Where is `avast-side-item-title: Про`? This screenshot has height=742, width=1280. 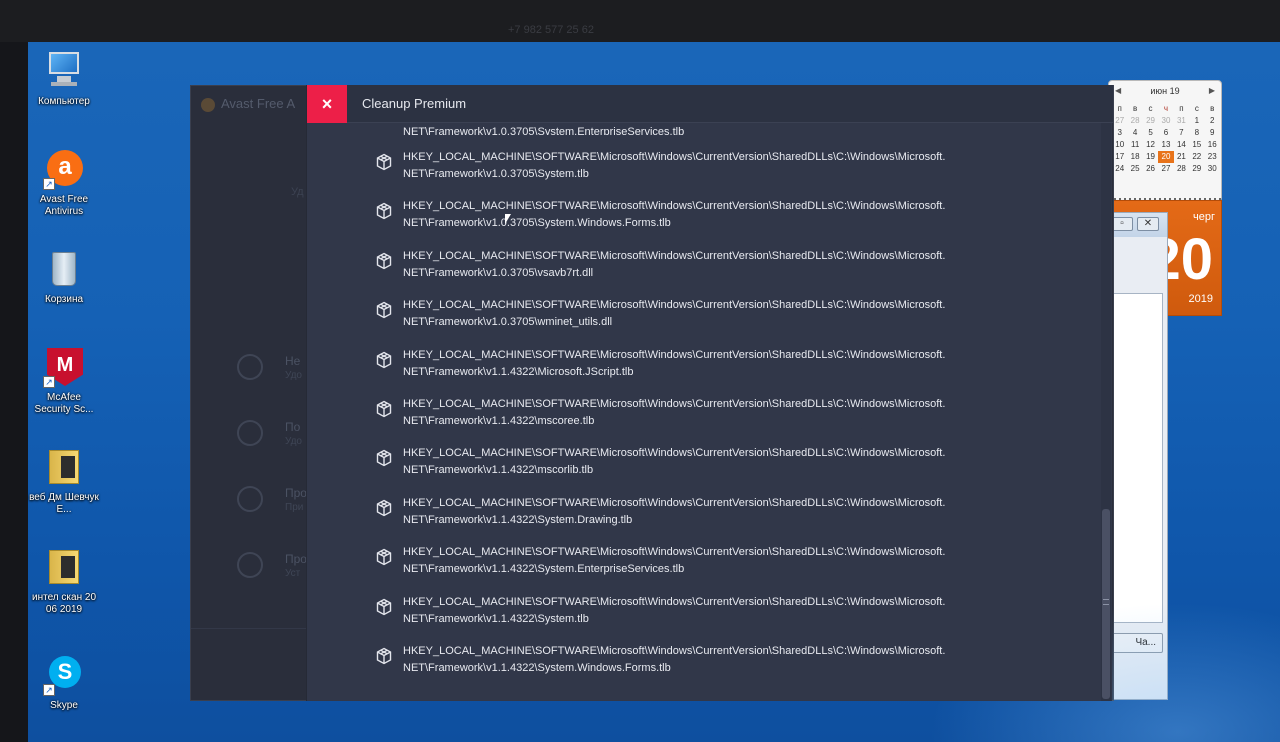 avast-side-item-title: Про is located at coordinates (296, 559).